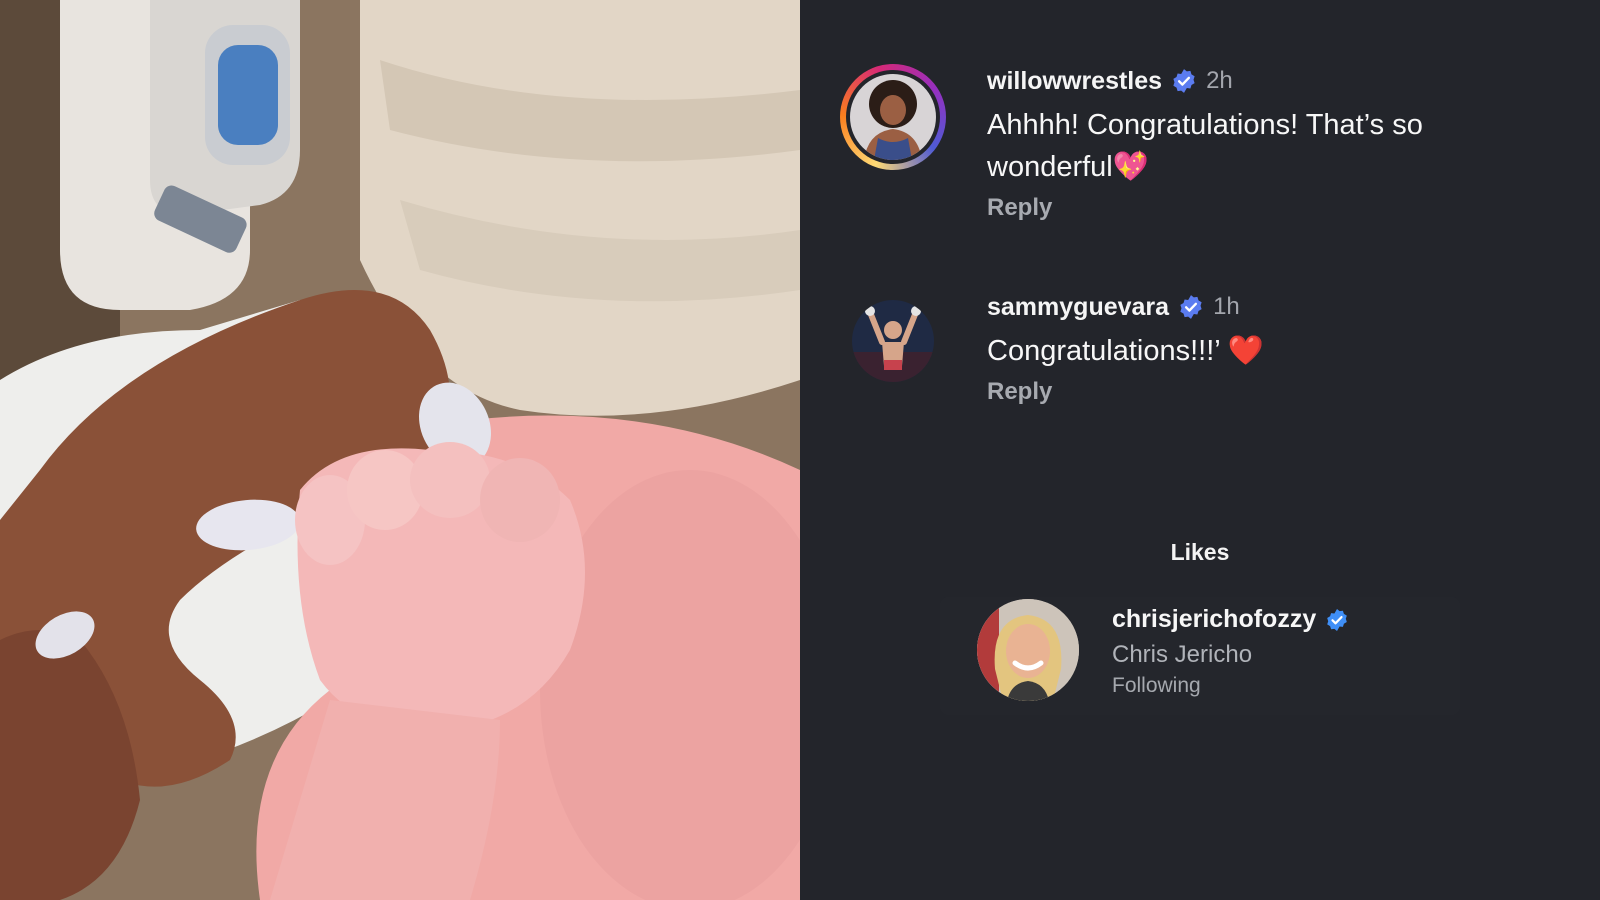  I want to click on sparkling-heart-emoji: 💖, so click(1130, 167).